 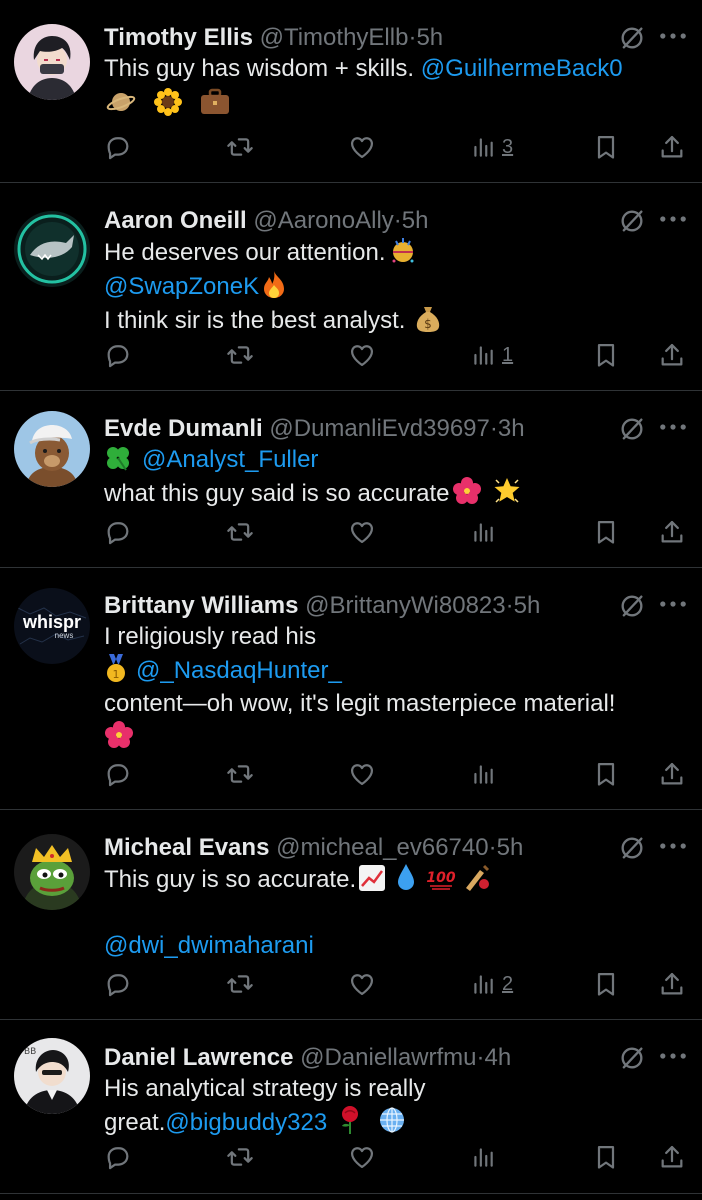 What do you see at coordinates (246, 1122) in the screenshot?
I see `mention-link: @bigbuddy323` at bounding box center [246, 1122].